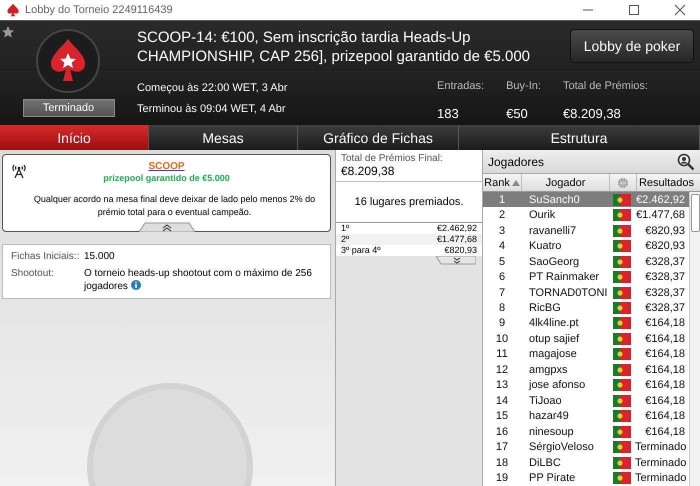 This screenshot has width=700, height=486. What do you see at coordinates (502, 277) in the screenshot?
I see `rank-cell-text: 6` at bounding box center [502, 277].